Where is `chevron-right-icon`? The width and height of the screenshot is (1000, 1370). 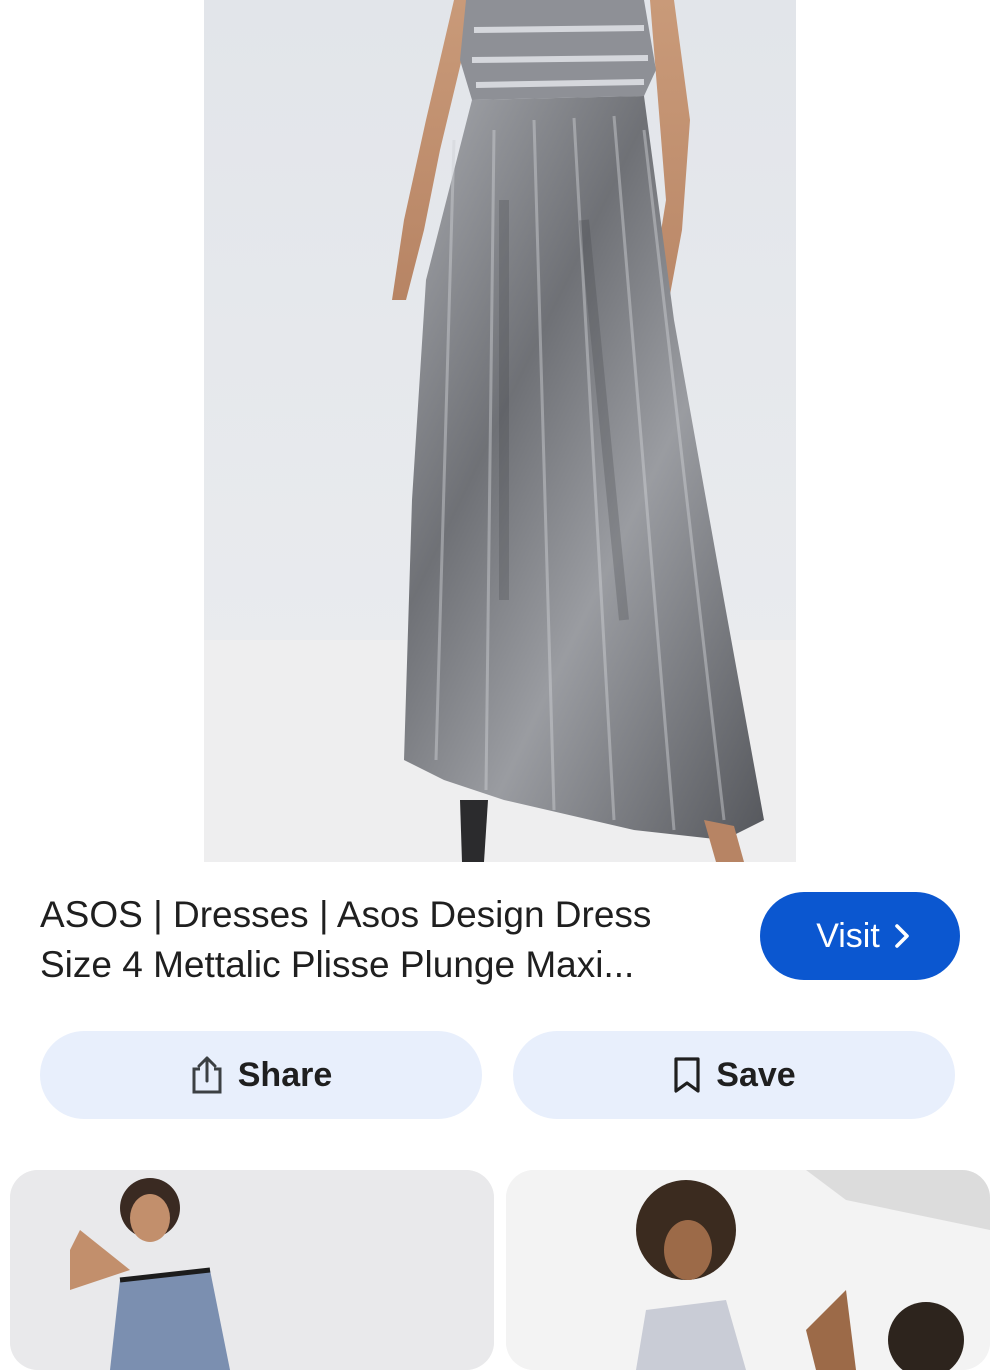 chevron-right-icon is located at coordinates (902, 936).